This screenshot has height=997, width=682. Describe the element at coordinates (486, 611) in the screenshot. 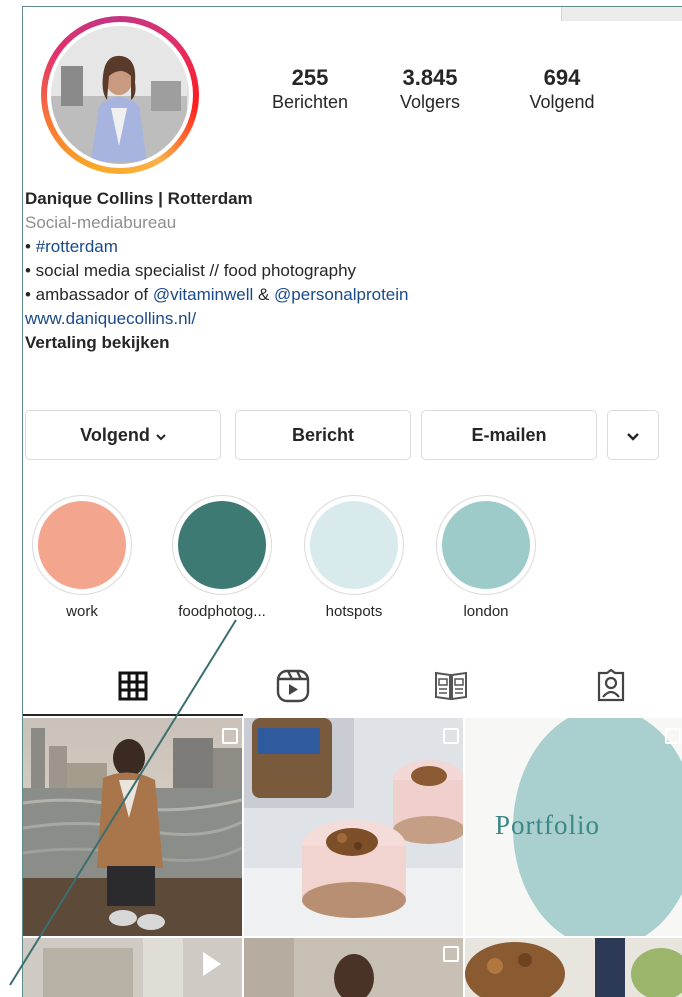

I see `highlight-label: london` at that location.